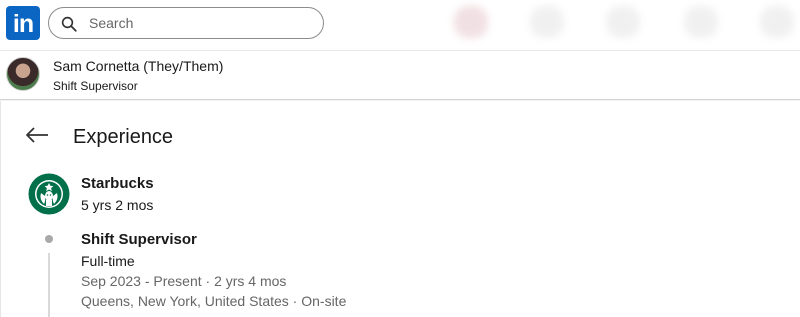 Image resolution: width=800 pixels, height=317 pixels. What do you see at coordinates (69, 24) in the screenshot?
I see `search-icon` at bounding box center [69, 24].